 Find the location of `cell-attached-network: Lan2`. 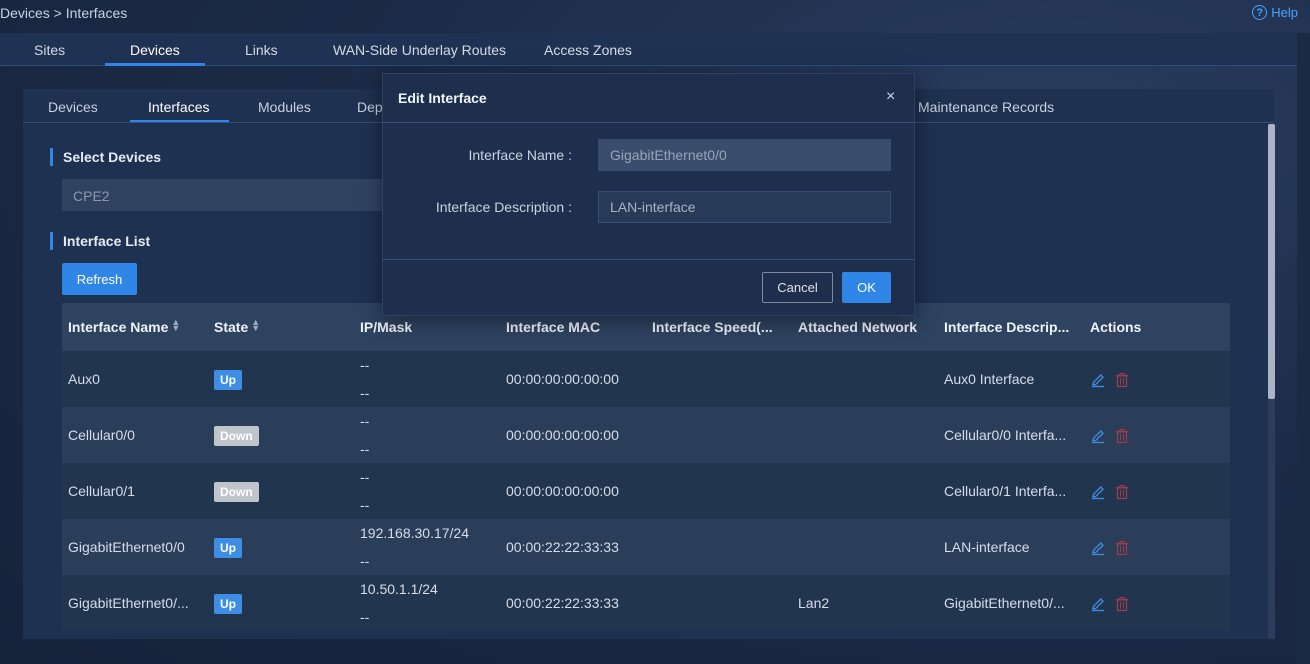

cell-attached-network: Lan2 is located at coordinates (814, 603).